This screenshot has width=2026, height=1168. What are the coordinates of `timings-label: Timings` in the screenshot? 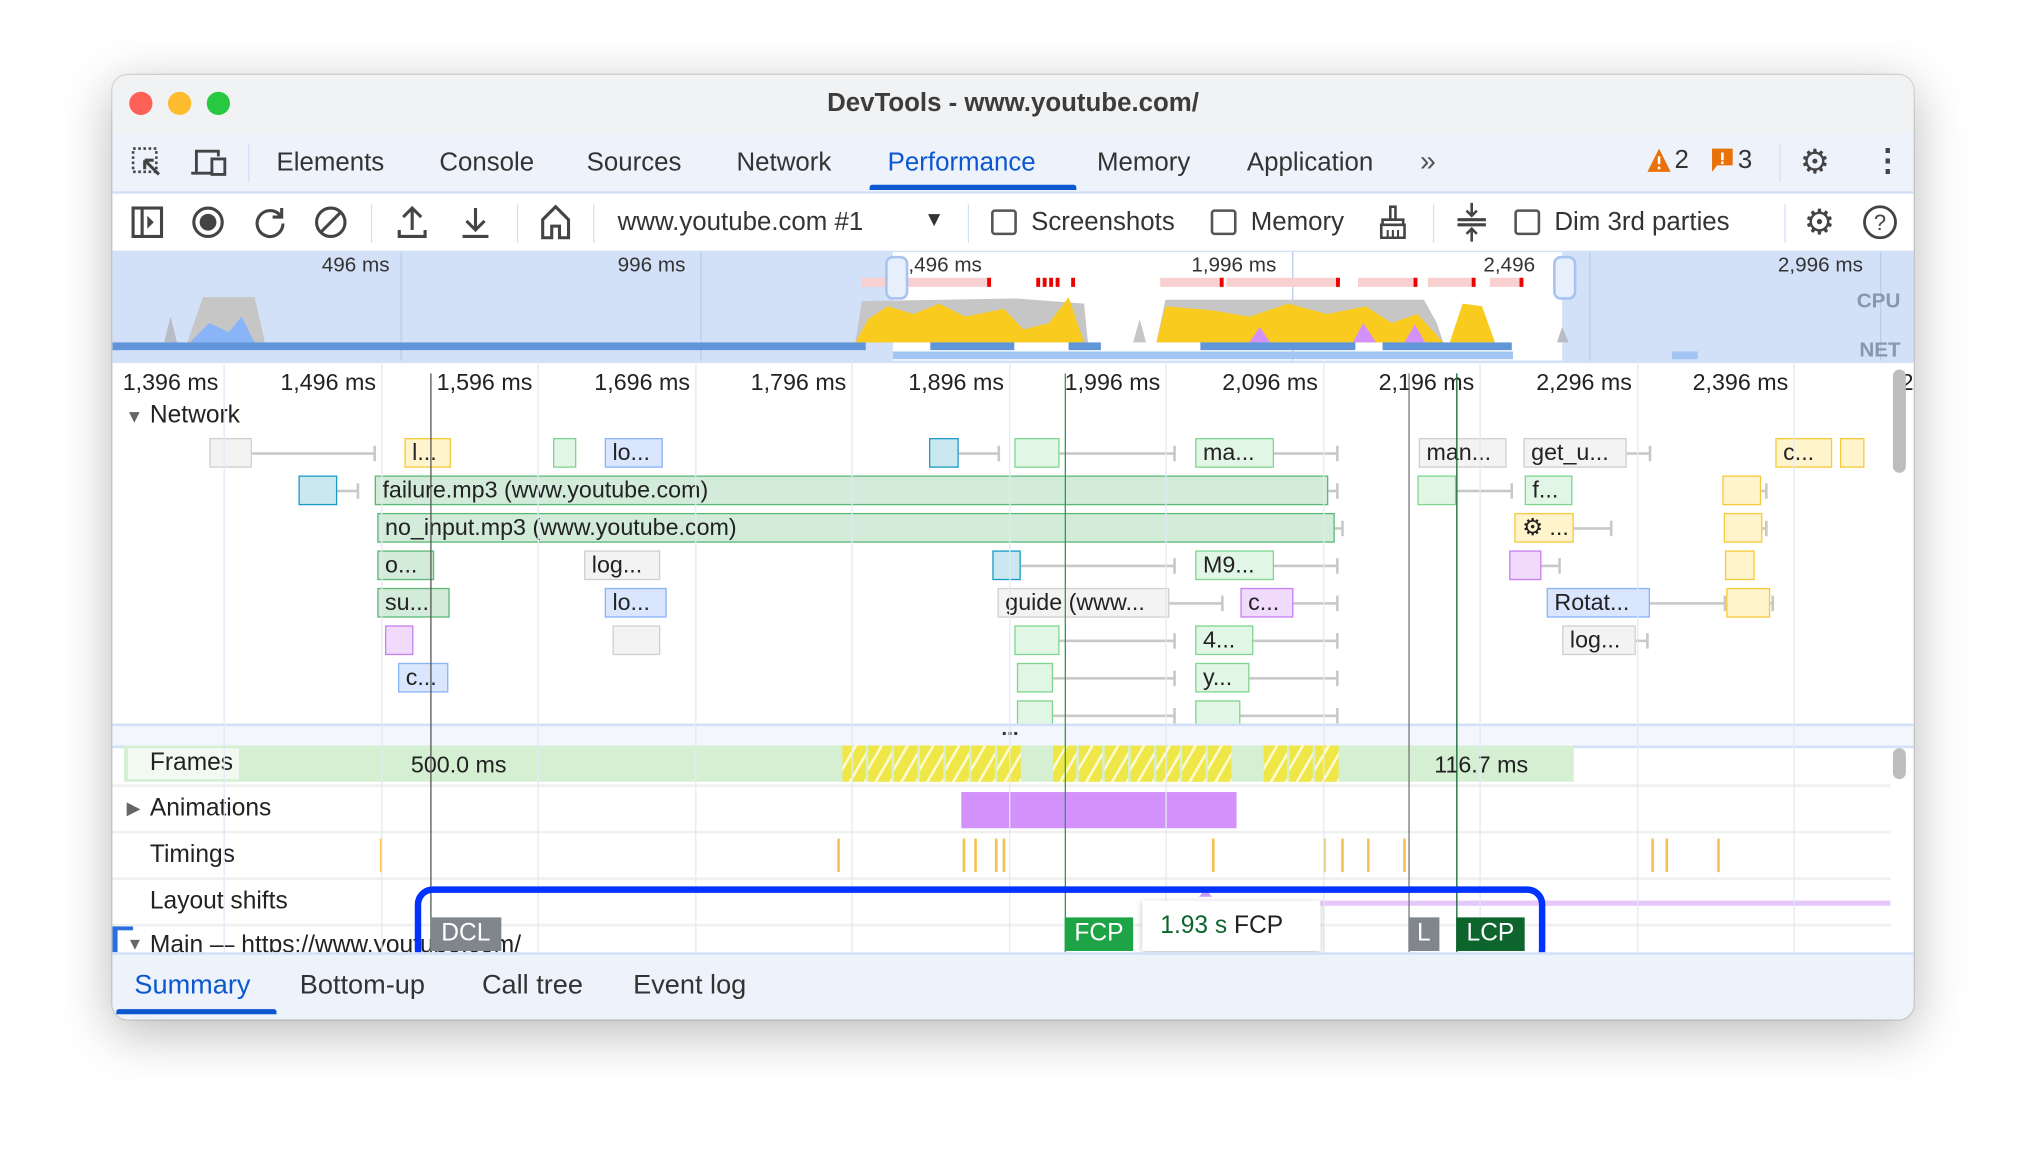 It's located at (192, 855).